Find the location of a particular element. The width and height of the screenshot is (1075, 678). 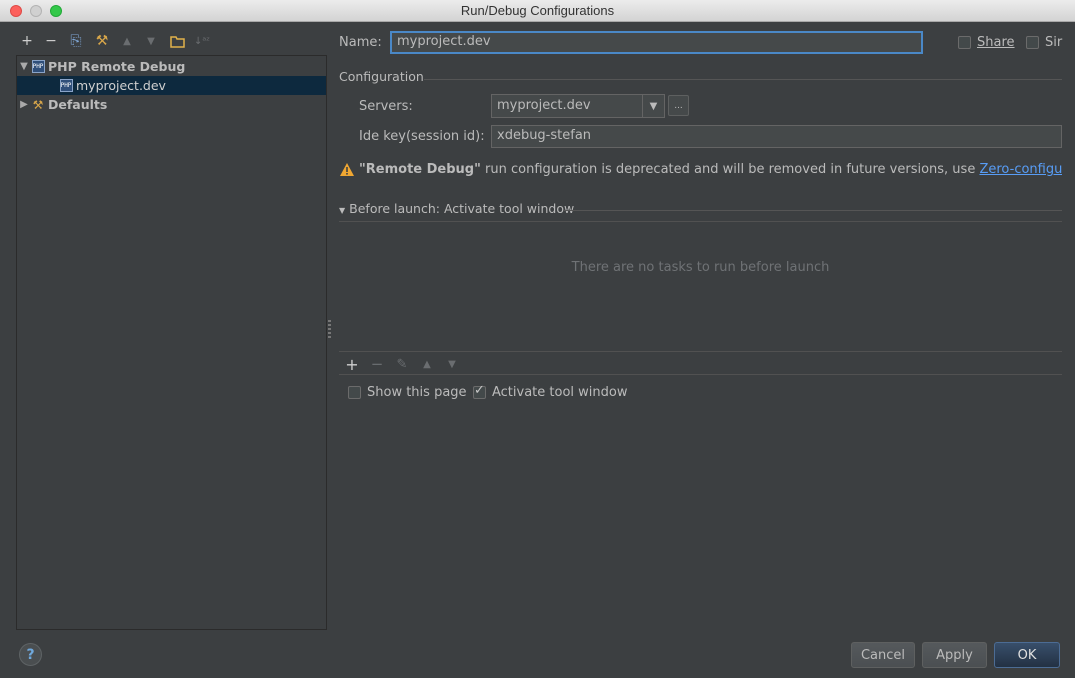

window-titlebar: Run/Debug Configurations is located at coordinates (537, 11).